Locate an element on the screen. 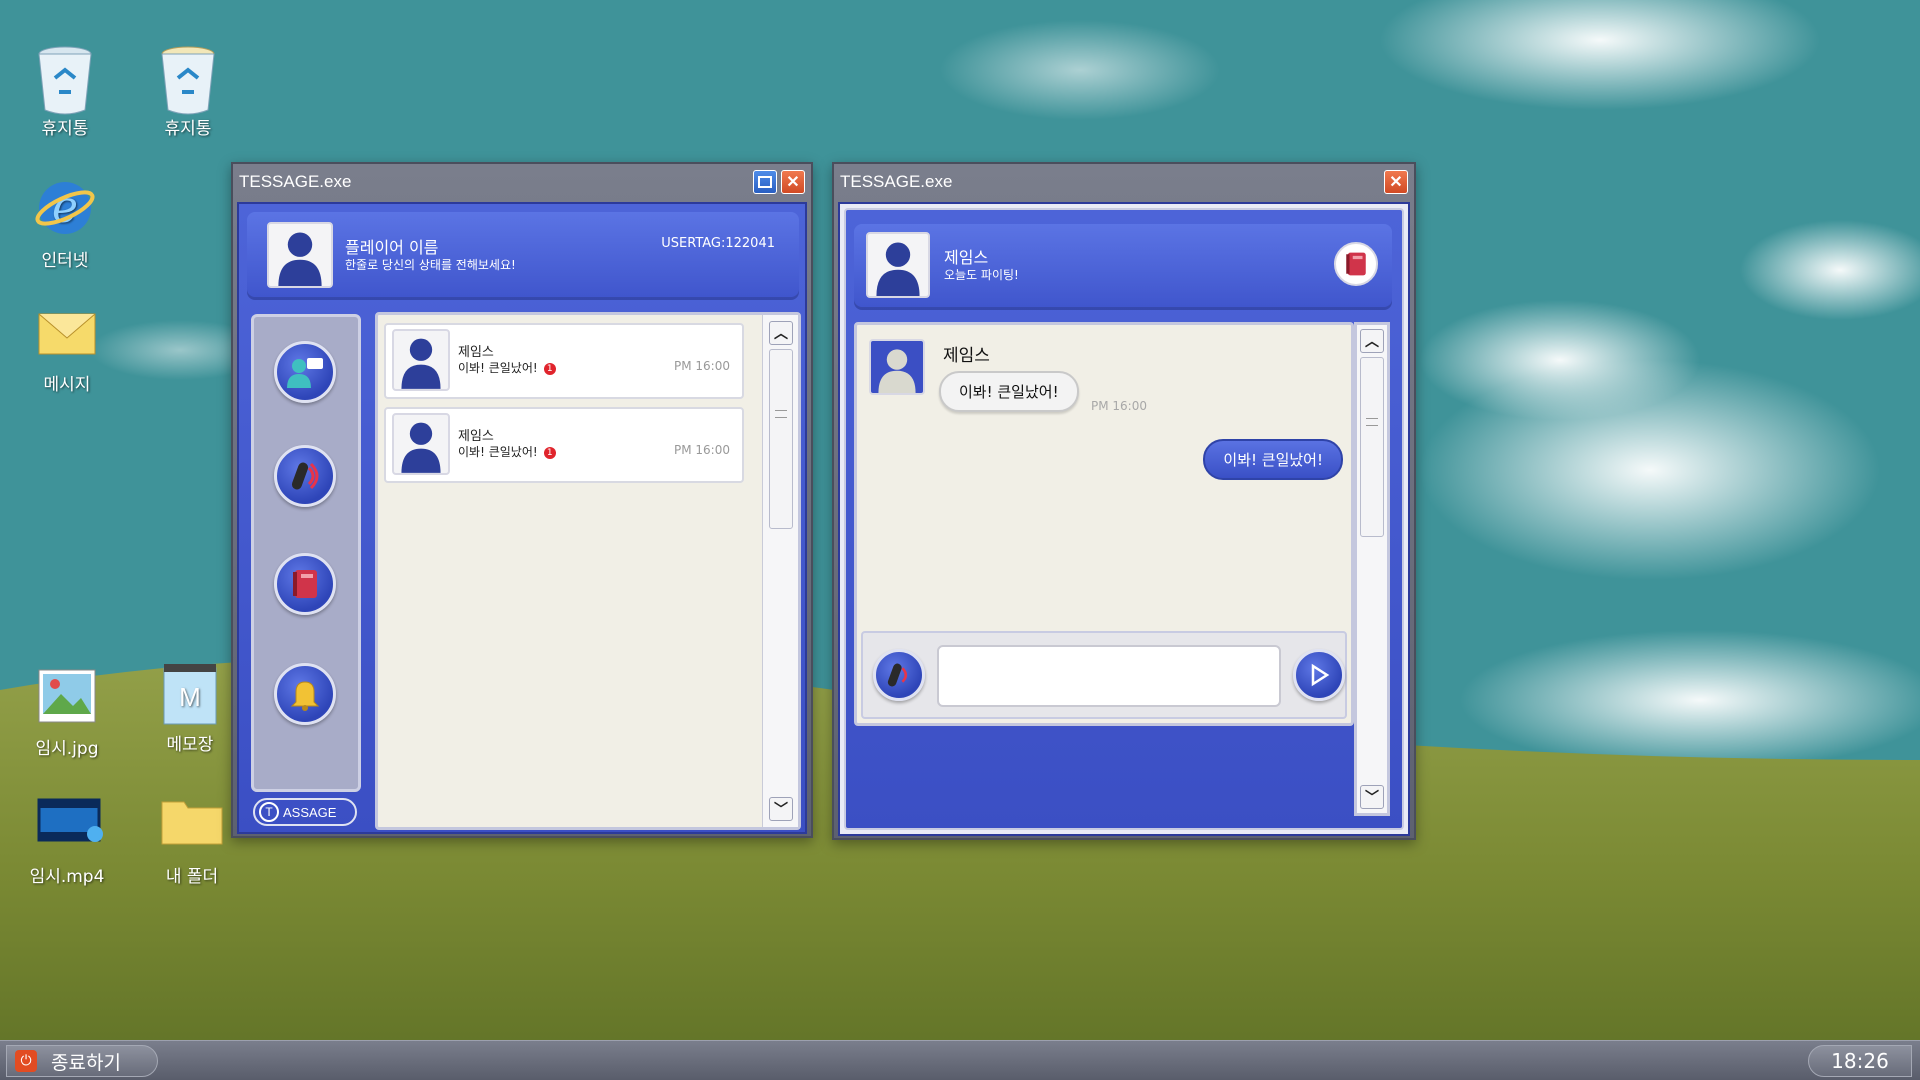 The width and height of the screenshot is (1920, 1080). usertag: USERTAG:122041 is located at coordinates (718, 243).